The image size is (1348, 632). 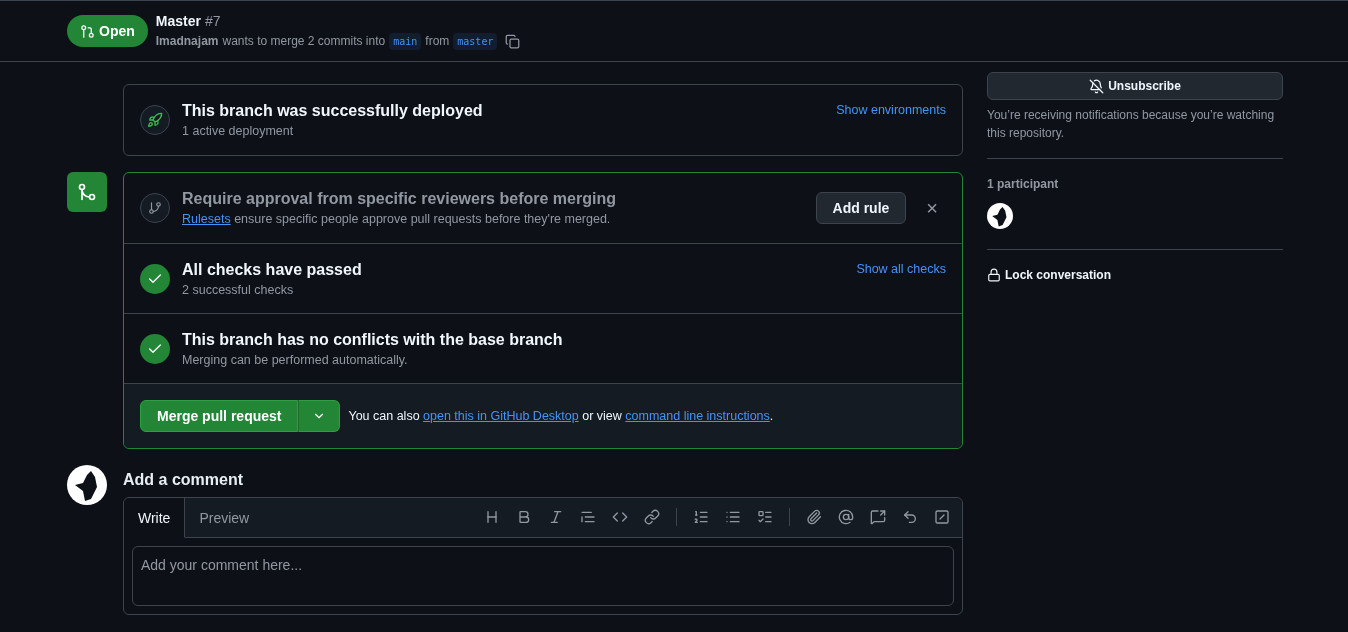 What do you see at coordinates (155, 120) in the screenshot?
I see `rocket-icon` at bounding box center [155, 120].